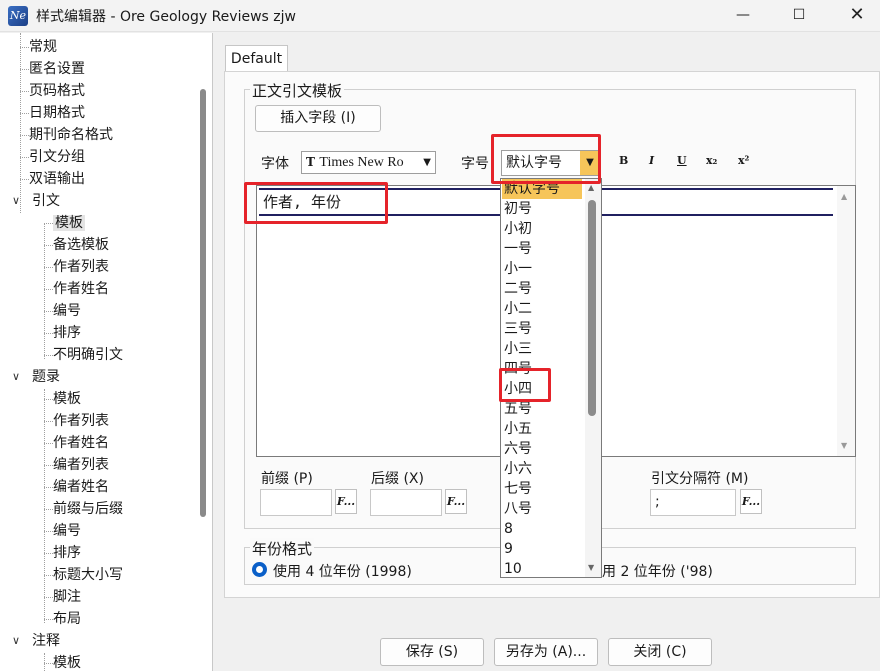  I want to click on tree-item-ambiguous: 不明确引文, so click(83, 355).